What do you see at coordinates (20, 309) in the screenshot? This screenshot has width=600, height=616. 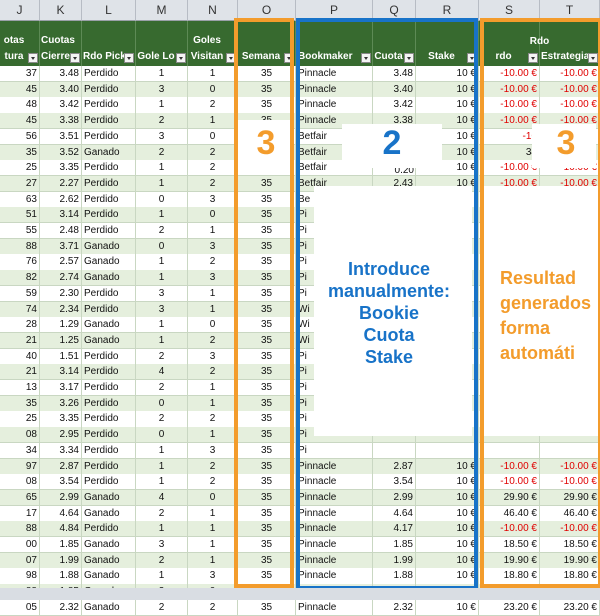 I see `cell-j: 74` at bounding box center [20, 309].